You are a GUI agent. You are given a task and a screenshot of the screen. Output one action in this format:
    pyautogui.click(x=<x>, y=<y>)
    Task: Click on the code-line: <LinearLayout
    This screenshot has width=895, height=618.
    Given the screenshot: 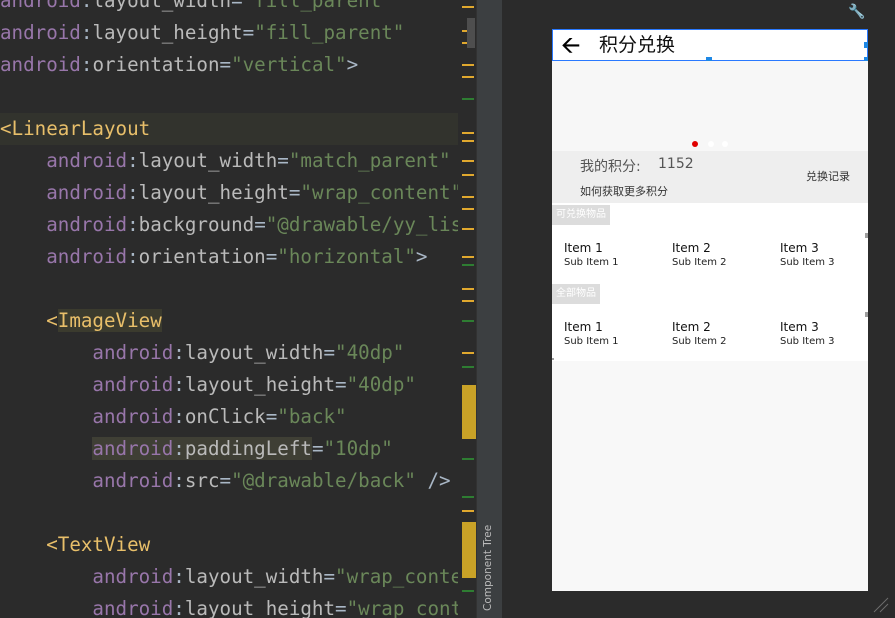 What is the action you would take?
    pyautogui.click(x=75, y=128)
    